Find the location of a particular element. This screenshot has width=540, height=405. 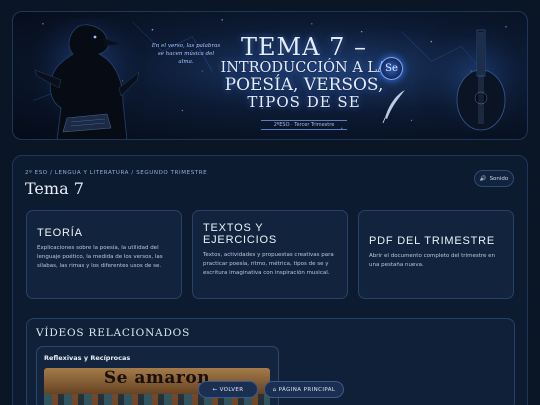

sound-button: 🔊 Sonido is located at coordinates (494, 178).